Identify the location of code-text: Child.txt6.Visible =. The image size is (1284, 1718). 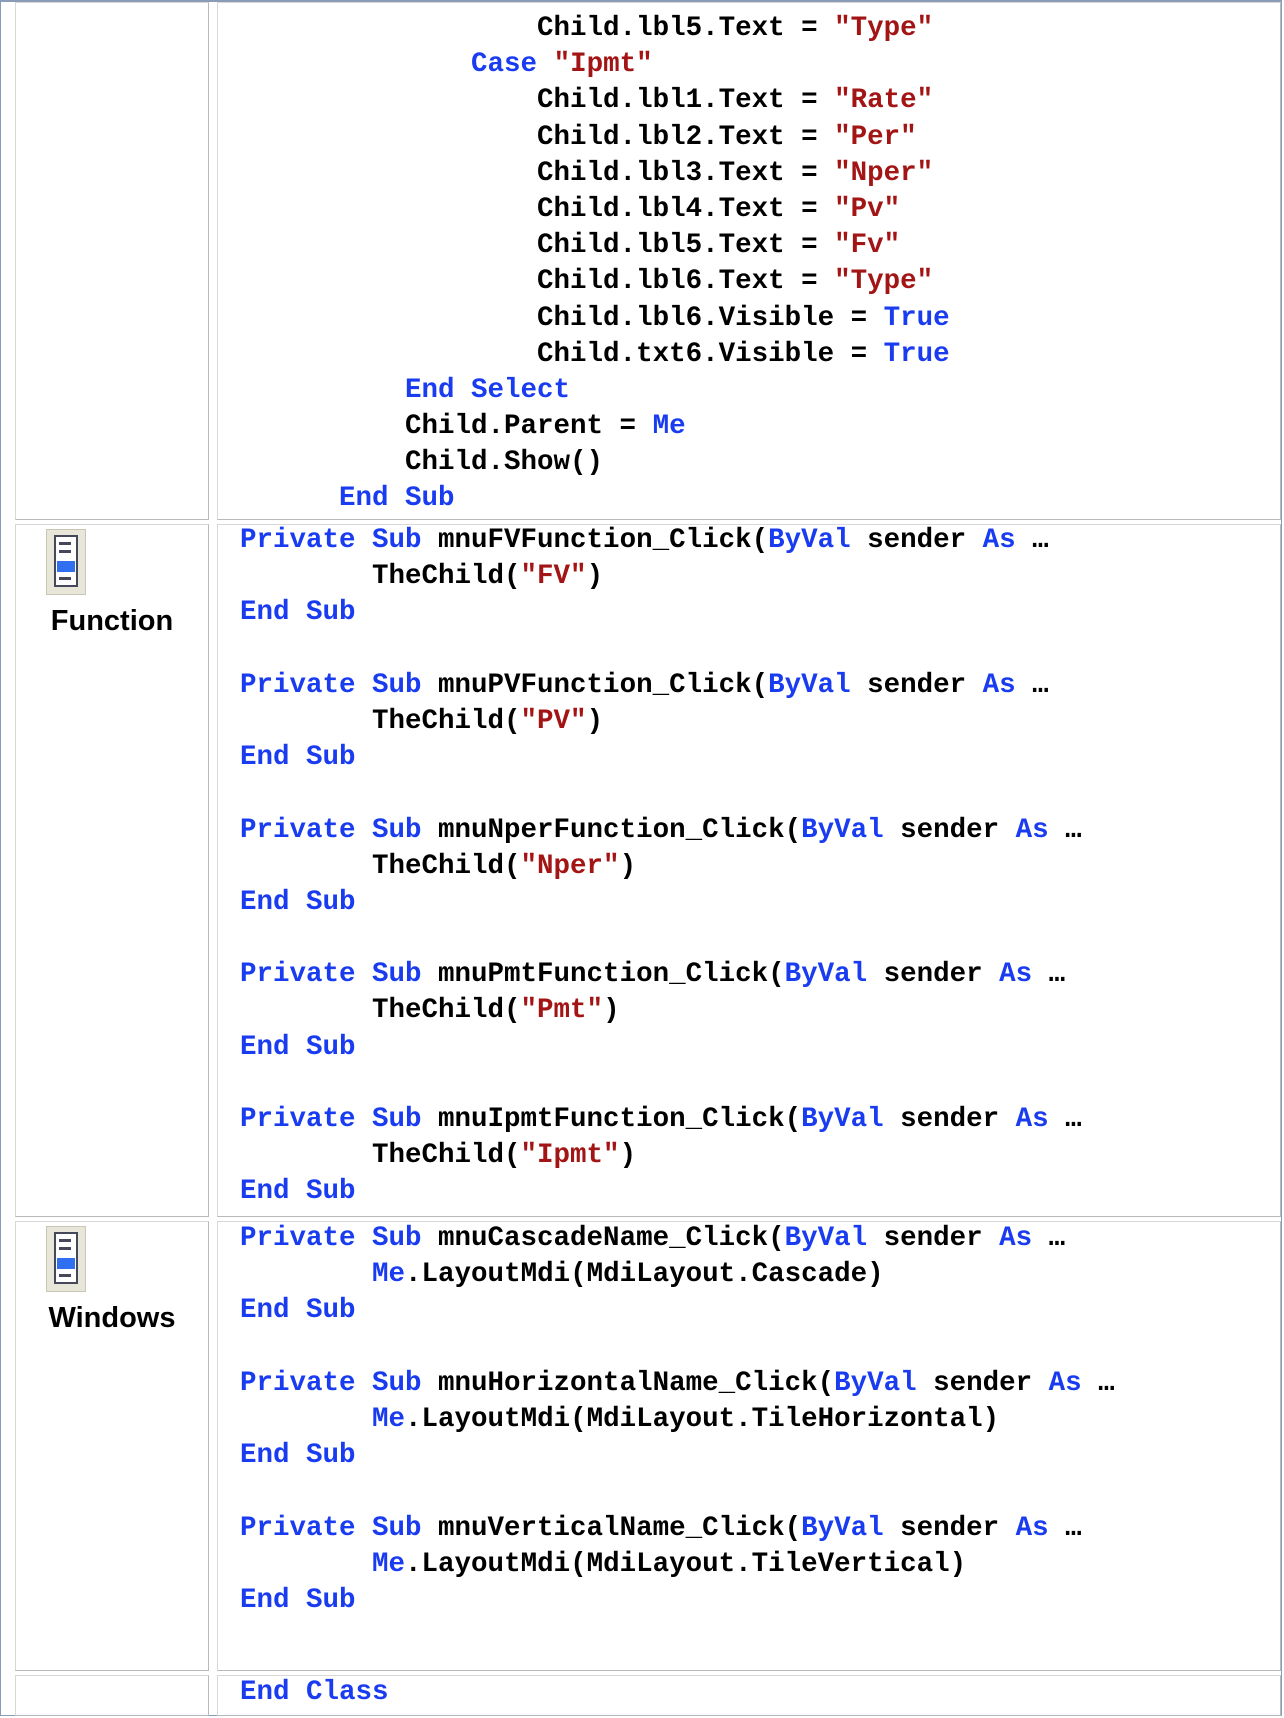
(562, 354).